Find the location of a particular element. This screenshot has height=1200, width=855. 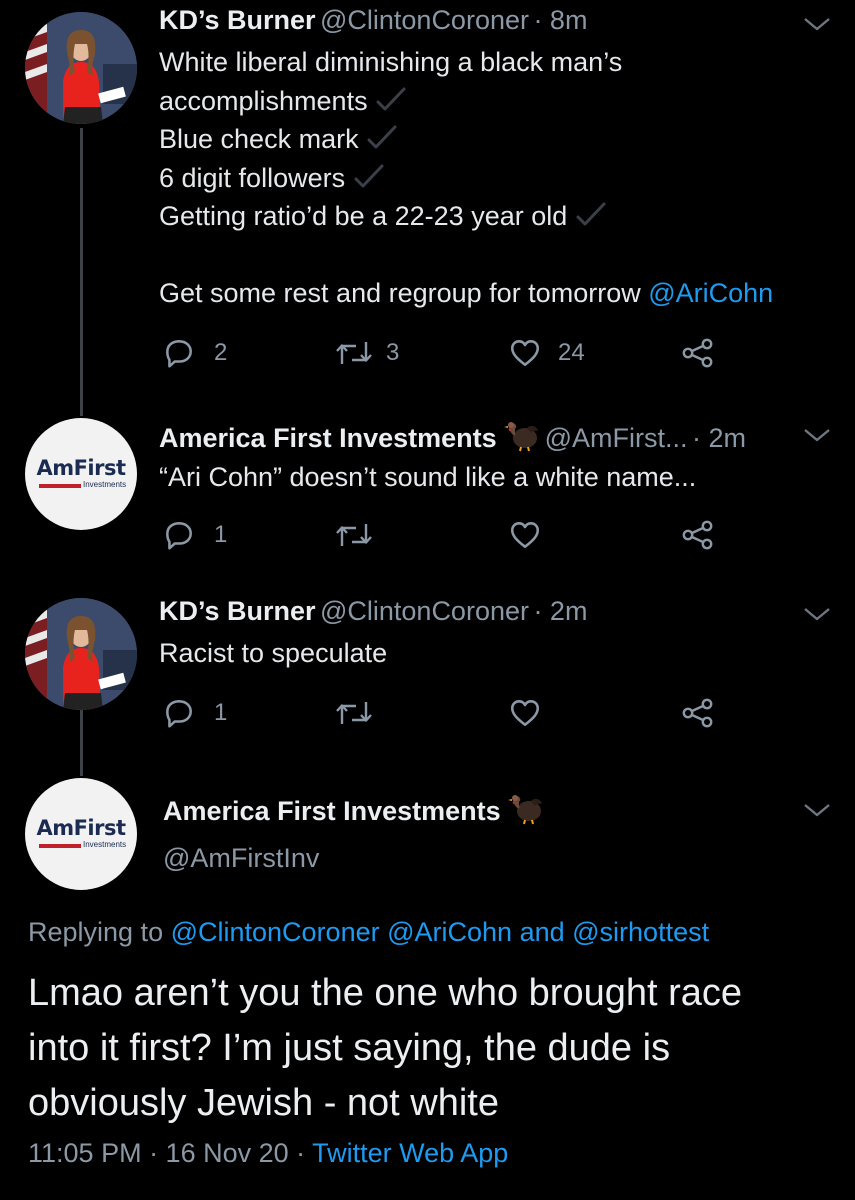

like-count: 24 is located at coordinates (571, 352).